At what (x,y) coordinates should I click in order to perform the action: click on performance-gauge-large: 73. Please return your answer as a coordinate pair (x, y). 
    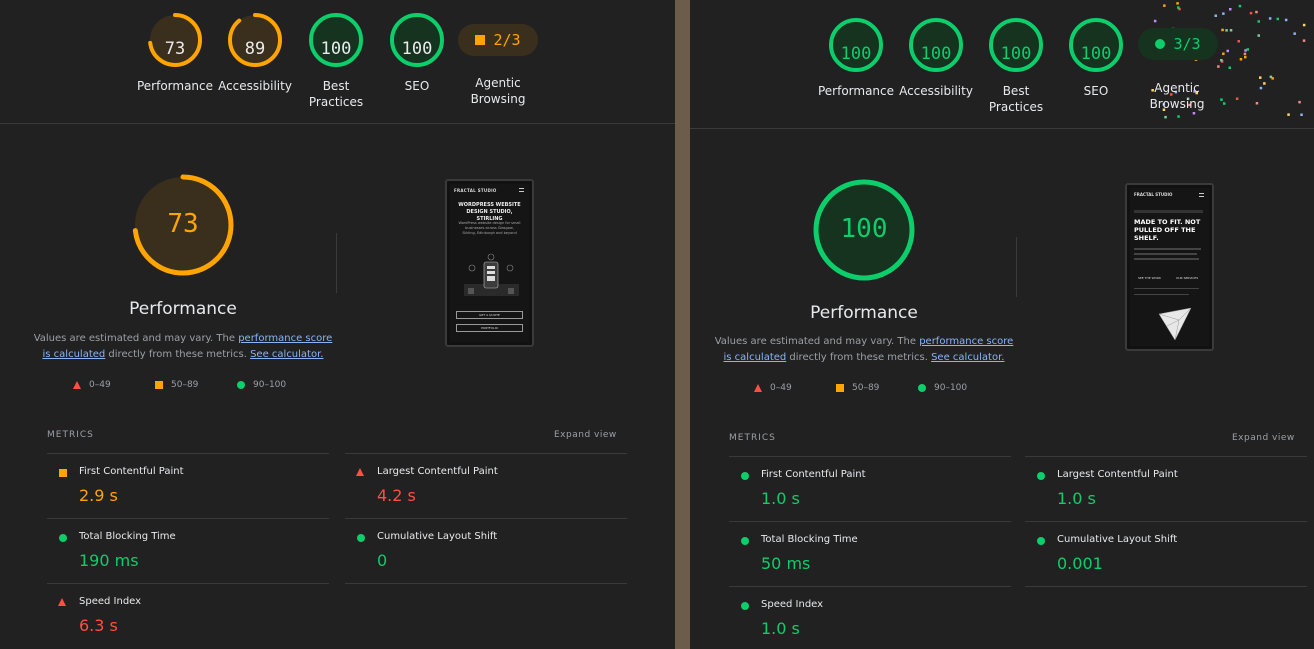
    Looking at the image, I should click on (183, 225).